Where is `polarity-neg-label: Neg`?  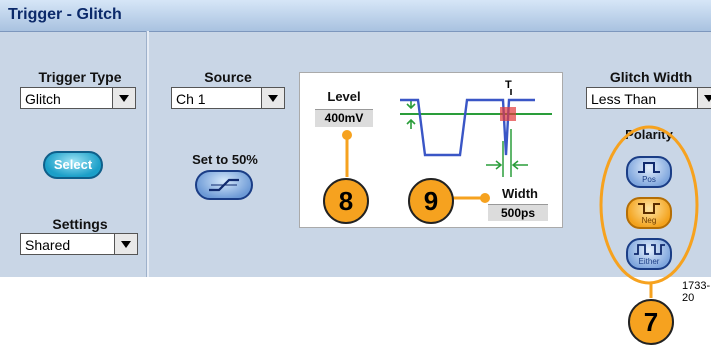 polarity-neg-label: Neg is located at coordinates (649, 220).